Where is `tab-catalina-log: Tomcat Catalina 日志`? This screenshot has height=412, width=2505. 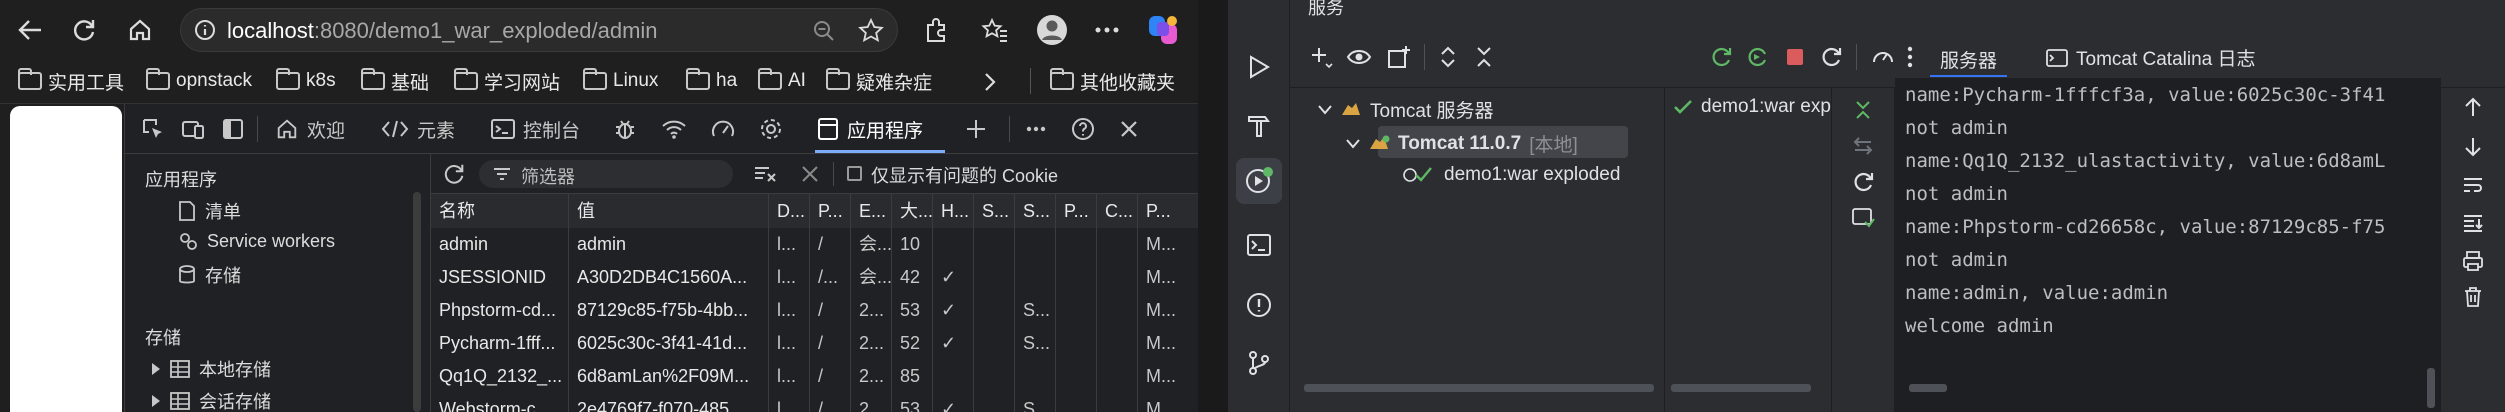
tab-catalina-log: Tomcat Catalina 日志 is located at coordinates (2151, 57).